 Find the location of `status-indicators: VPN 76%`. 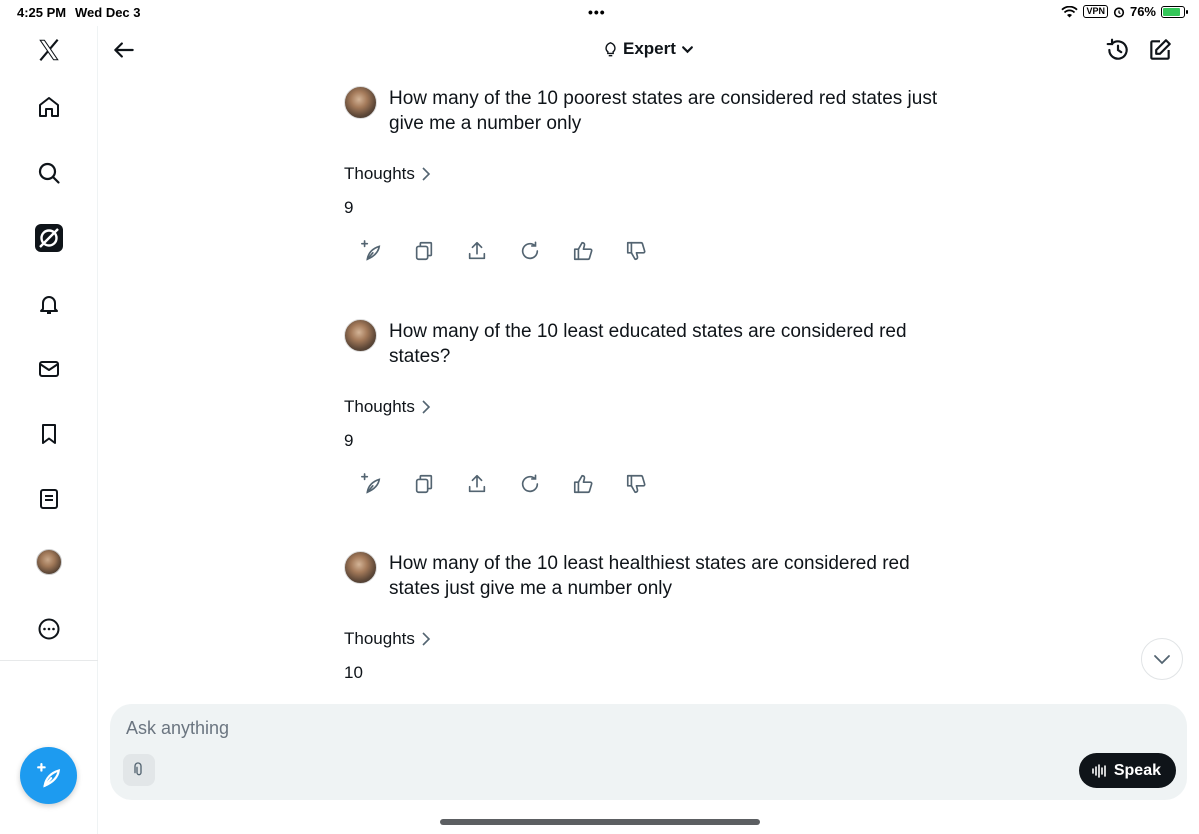

status-indicators: VPN 76% is located at coordinates (1124, 11).